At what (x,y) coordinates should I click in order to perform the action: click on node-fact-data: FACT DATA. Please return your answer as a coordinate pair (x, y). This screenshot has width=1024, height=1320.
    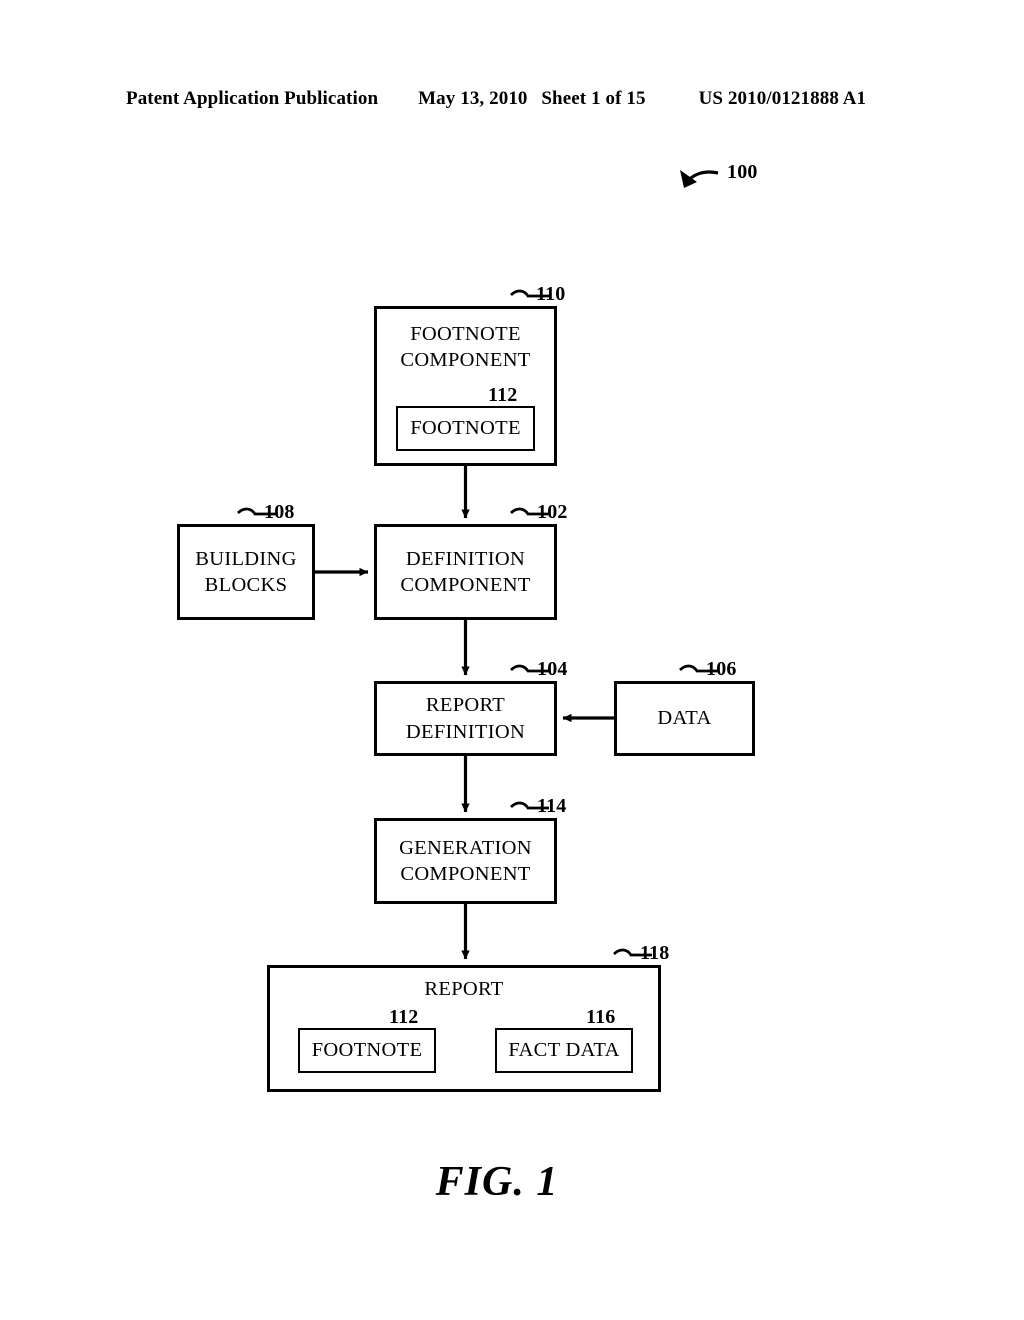
    Looking at the image, I should click on (564, 1050).